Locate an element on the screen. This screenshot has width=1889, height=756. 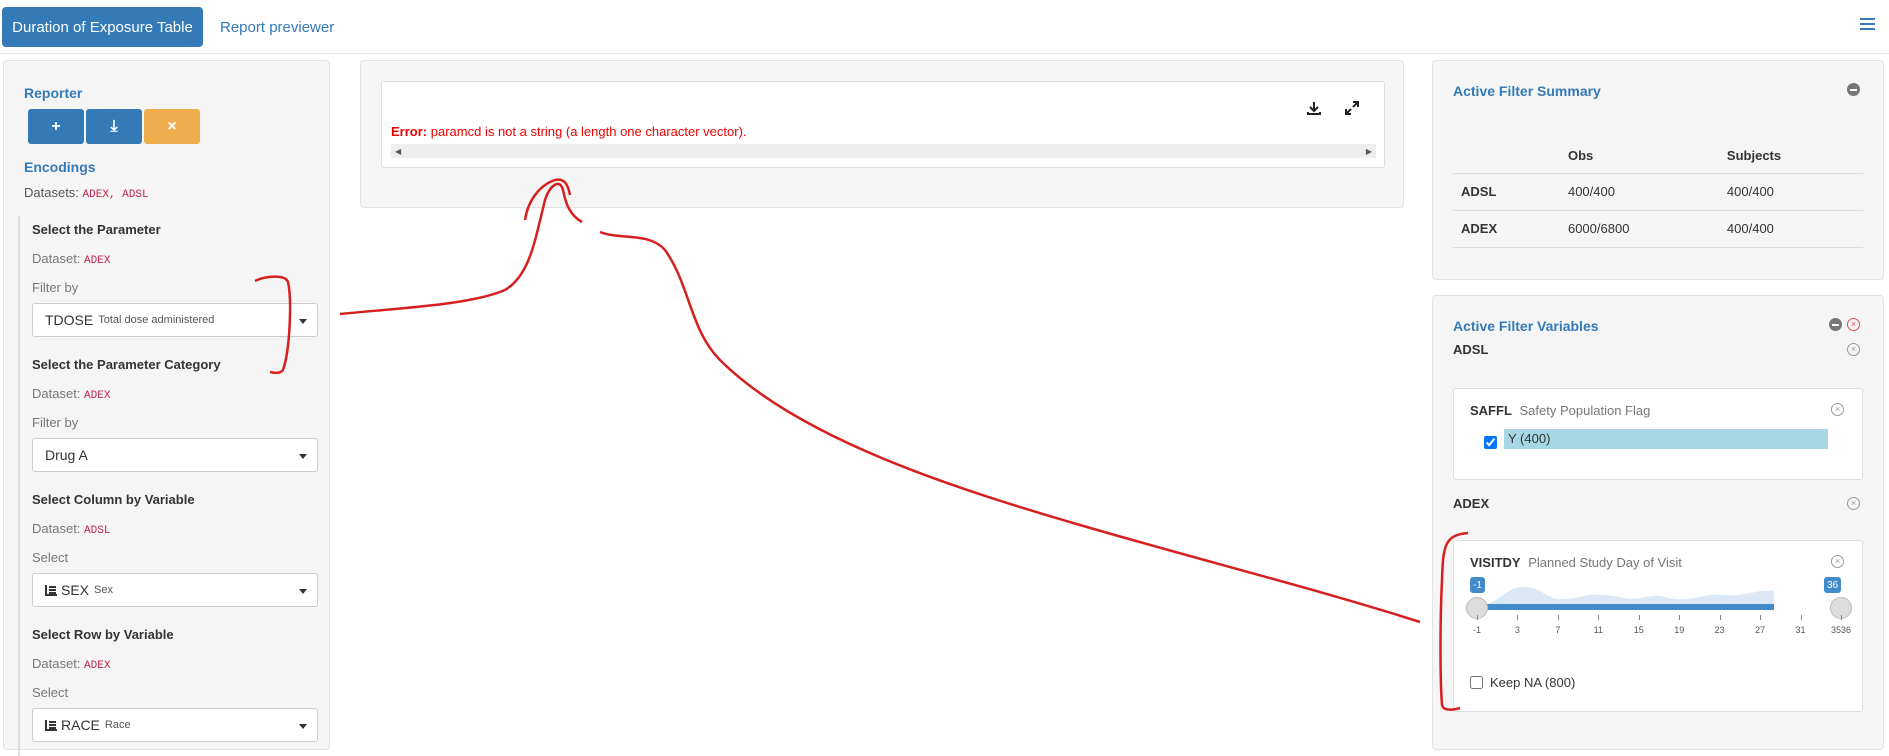
saffl-name: SAFFL is located at coordinates (1491, 410).